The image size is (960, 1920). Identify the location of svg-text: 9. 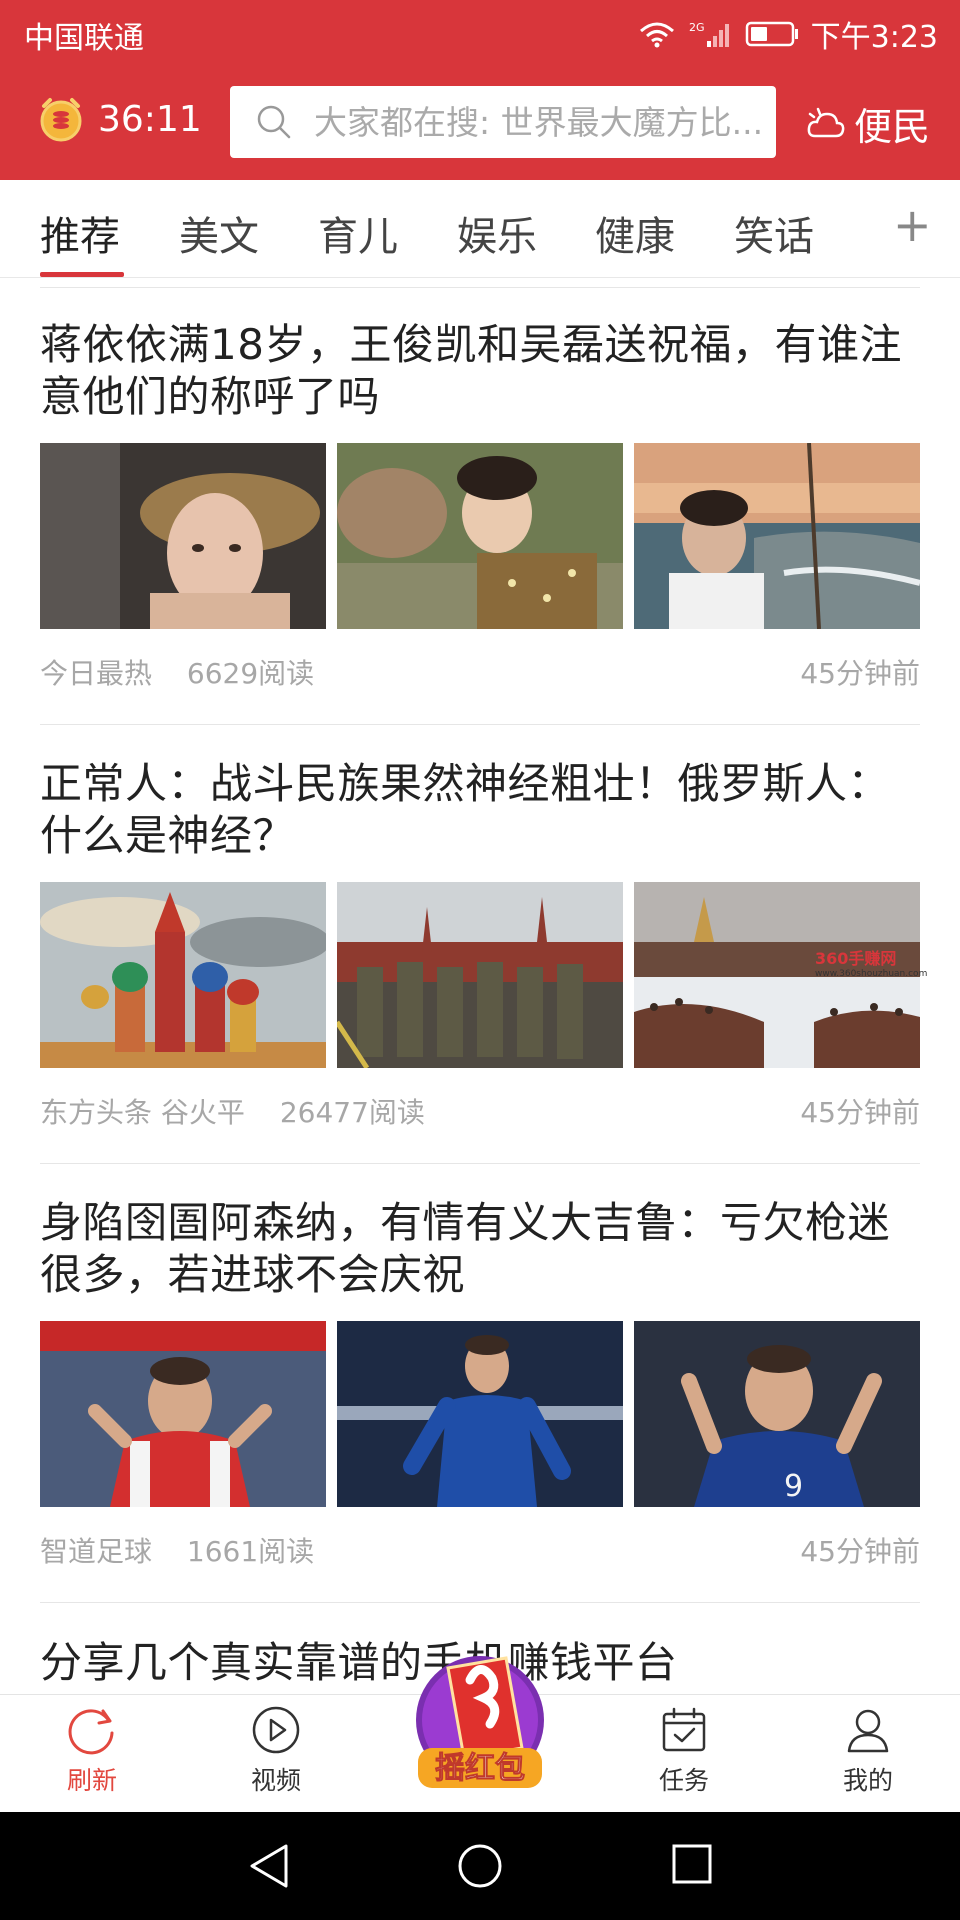
(793, 1486).